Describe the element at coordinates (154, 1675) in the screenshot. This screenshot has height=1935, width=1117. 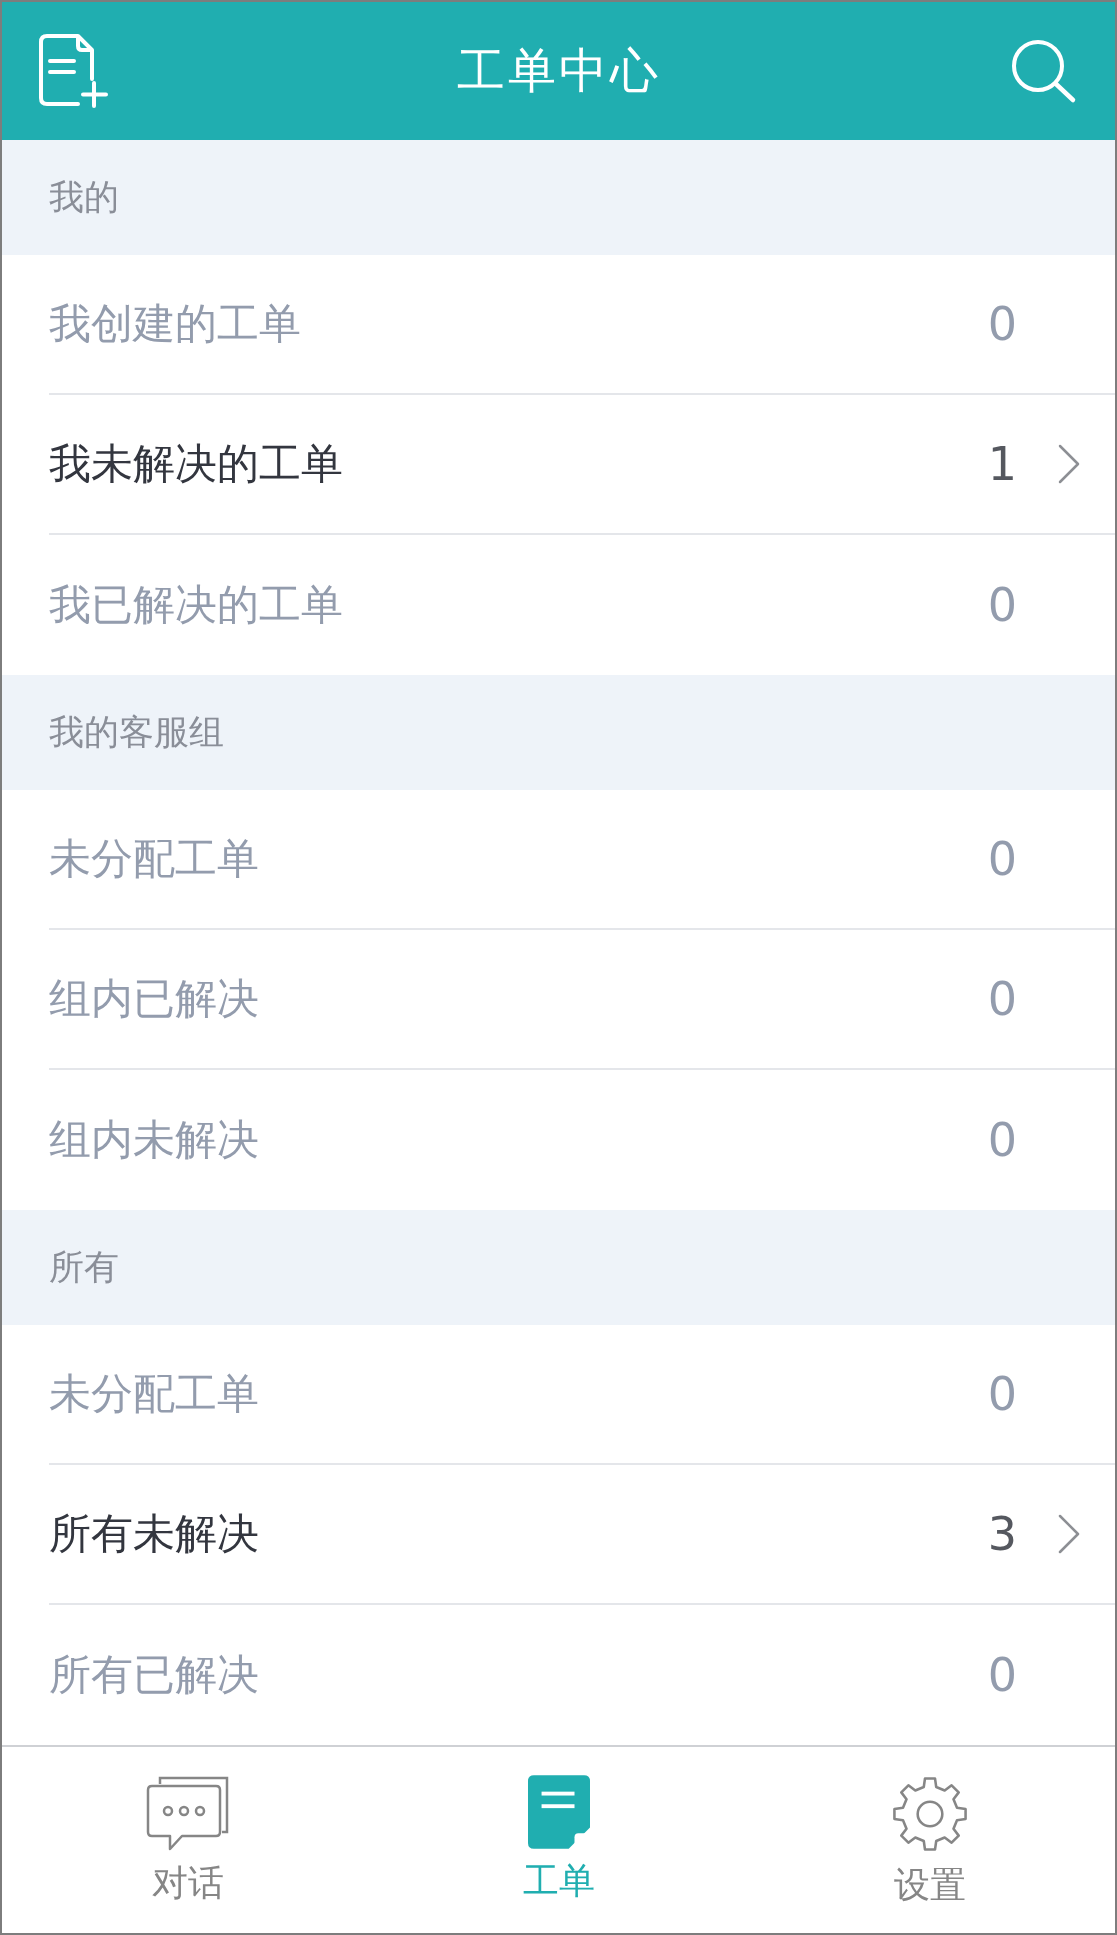
I see `row-label: 所有已解决` at that location.